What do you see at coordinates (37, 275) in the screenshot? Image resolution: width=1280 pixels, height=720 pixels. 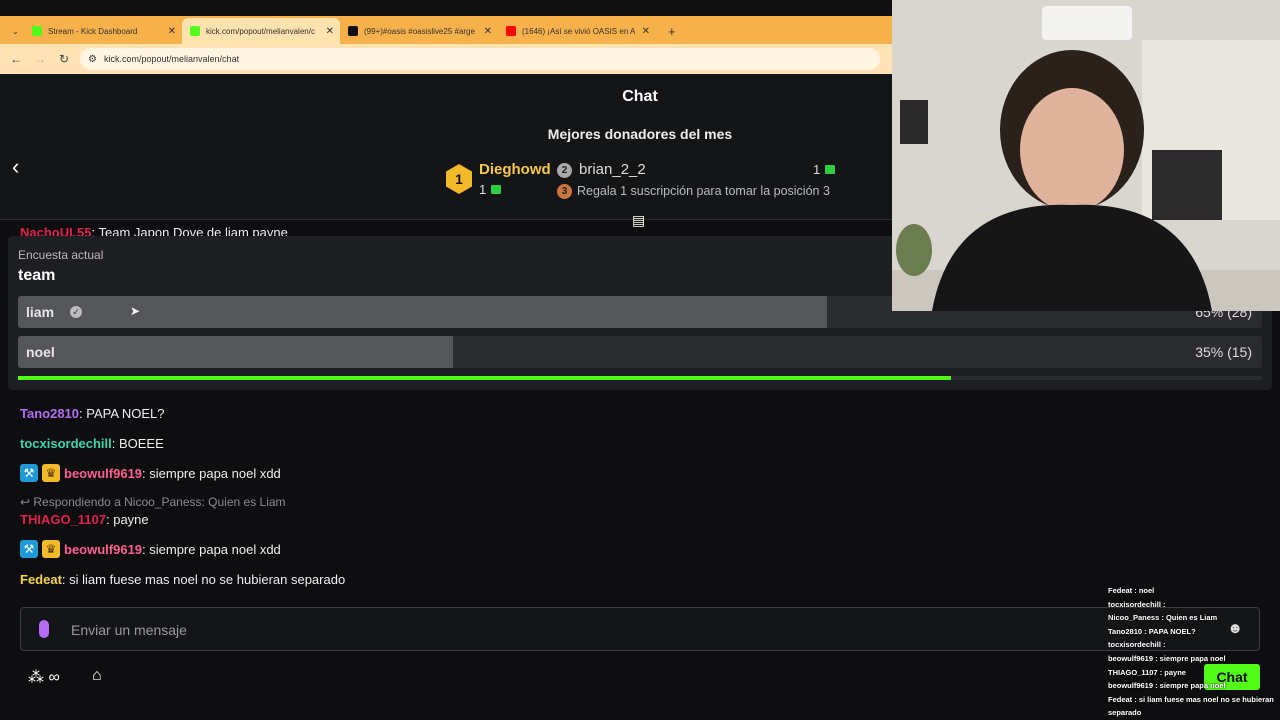 I see `poll-question: team` at bounding box center [37, 275].